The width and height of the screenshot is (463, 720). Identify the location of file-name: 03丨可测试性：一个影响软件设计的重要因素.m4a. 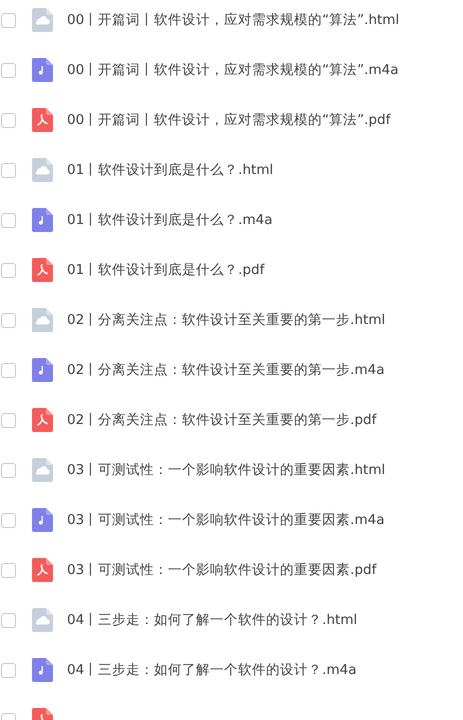
(225, 520).